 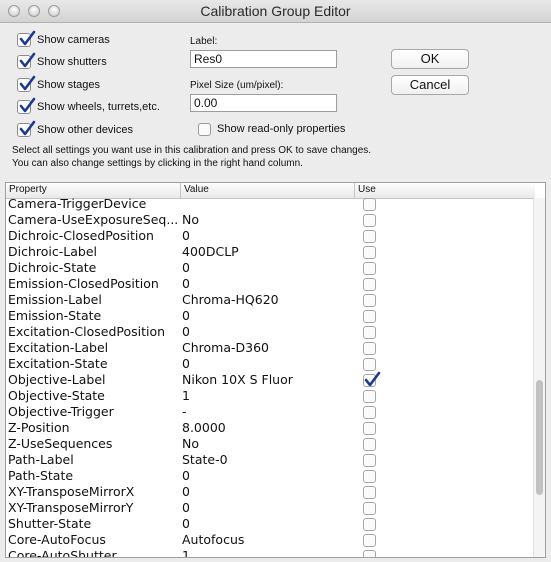 I want to click on table-row: Objective-State 1, so click(x=270, y=396).